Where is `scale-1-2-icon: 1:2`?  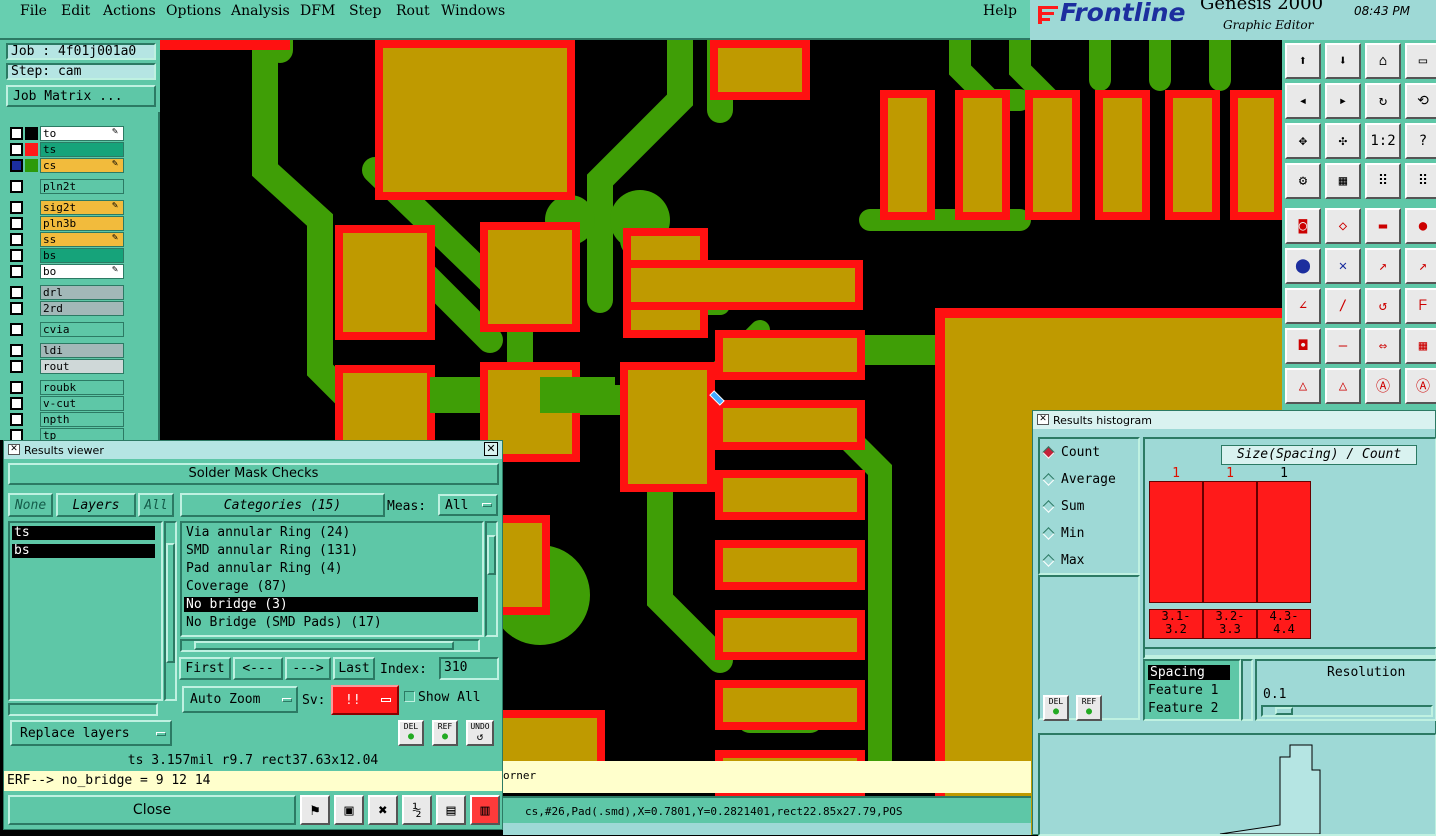
scale-1-2-icon: 1:2 is located at coordinates (1383, 141).